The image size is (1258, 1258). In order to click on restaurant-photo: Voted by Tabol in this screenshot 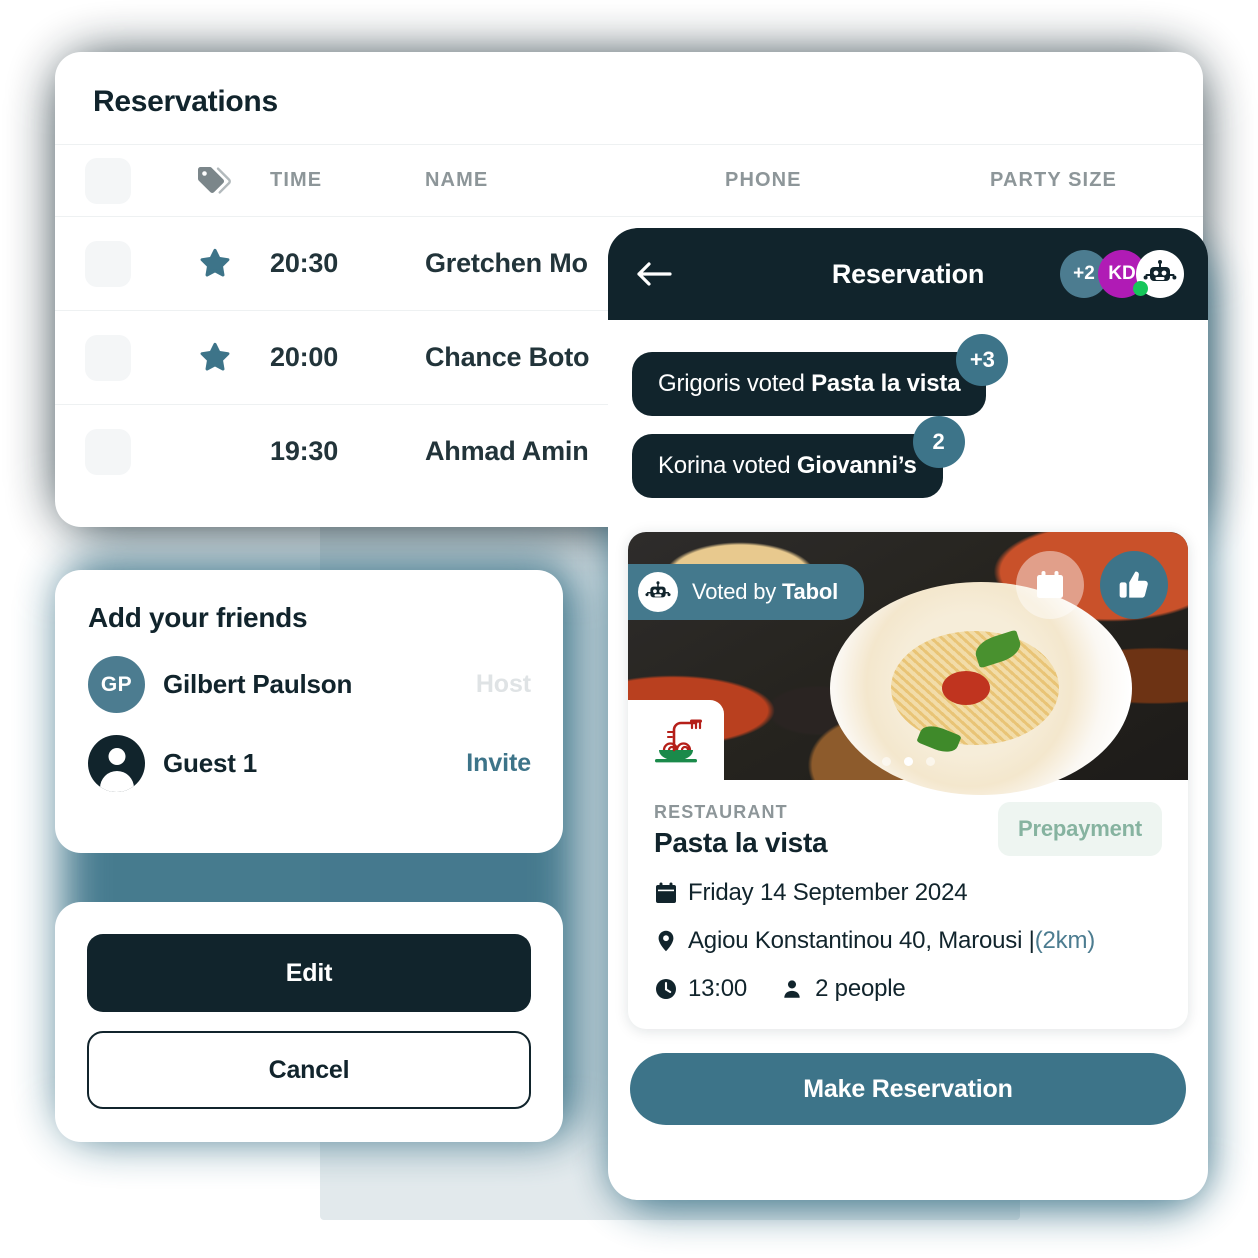, I will do `click(908, 663)`.